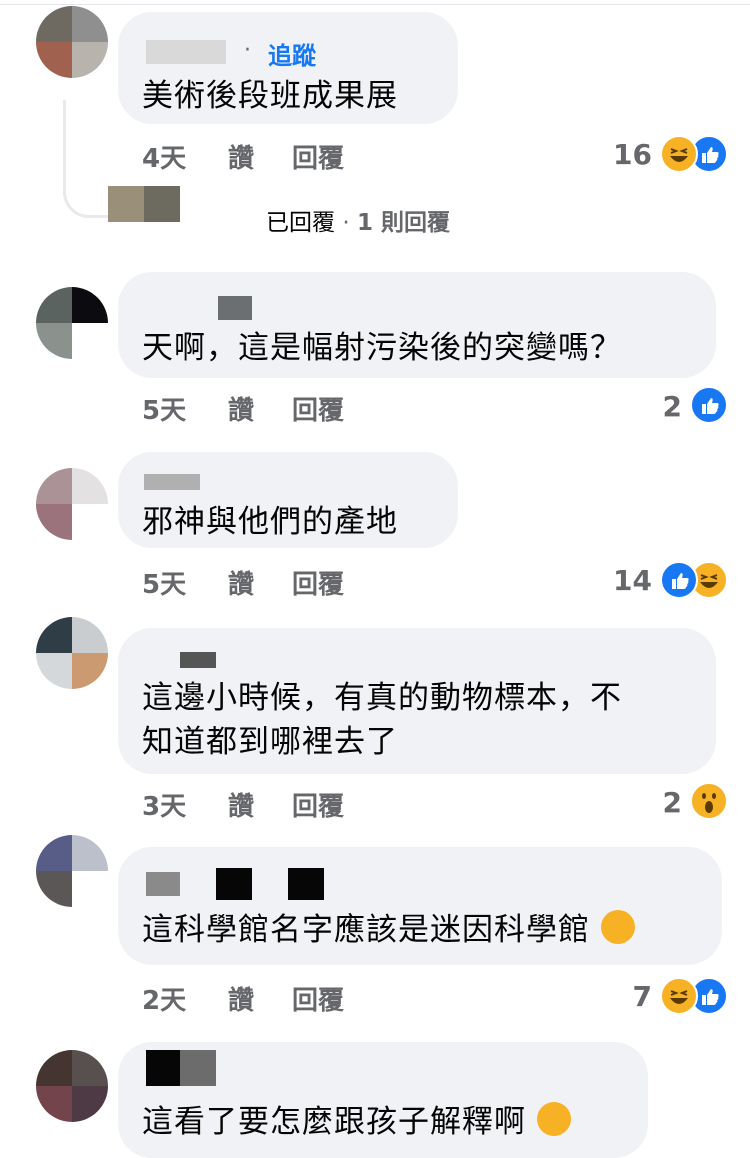 The height and width of the screenshot is (1158, 750). I want to click on comment-text: 這看了要怎麼跟孩子解釋啊, so click(359, 1120).